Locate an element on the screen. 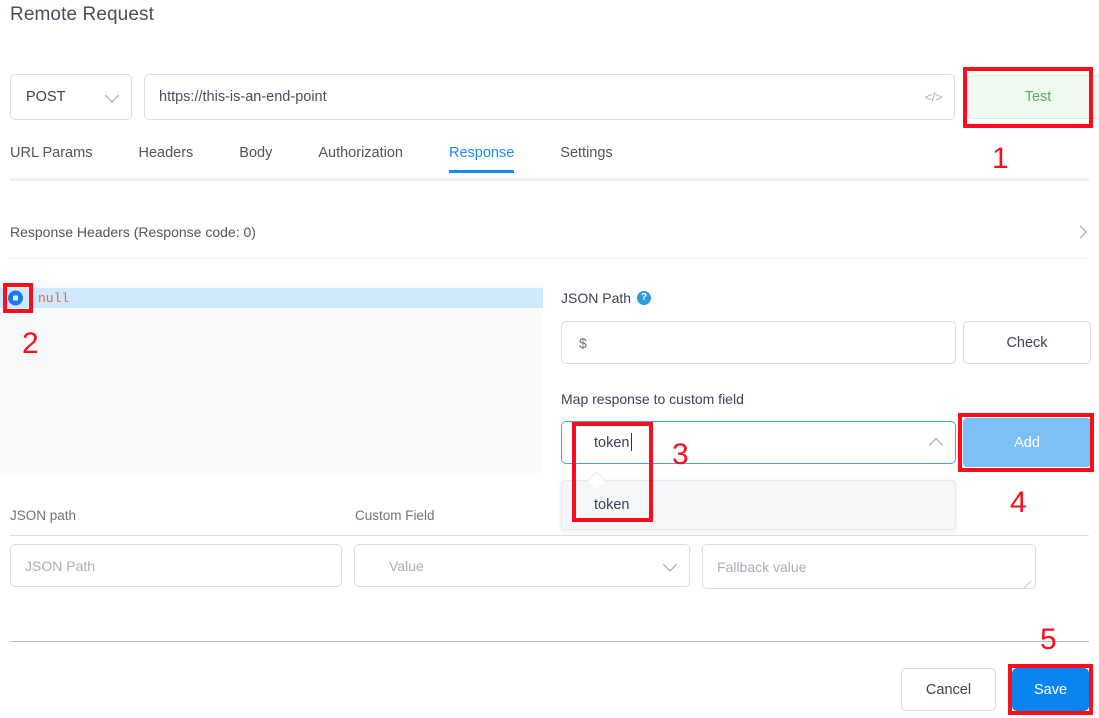 Image resolution: width=1099 pixels, height=718 pixels. http-method-value: POST is located at coordinates (46, 97).